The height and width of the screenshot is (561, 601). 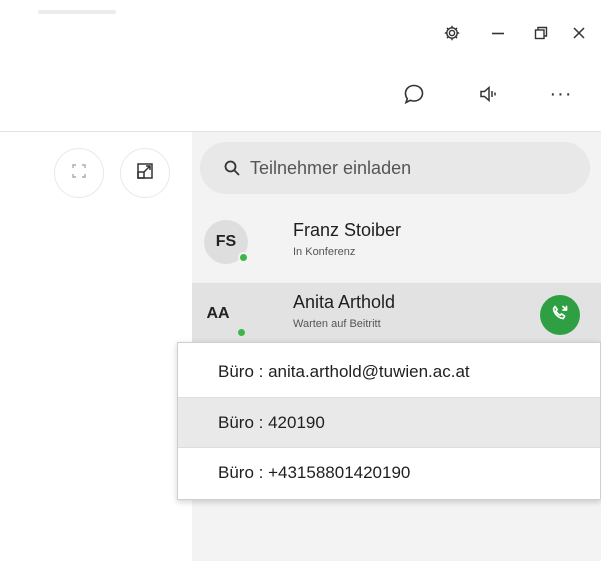 I want to click on search-icon, so click(x=232, y=168).